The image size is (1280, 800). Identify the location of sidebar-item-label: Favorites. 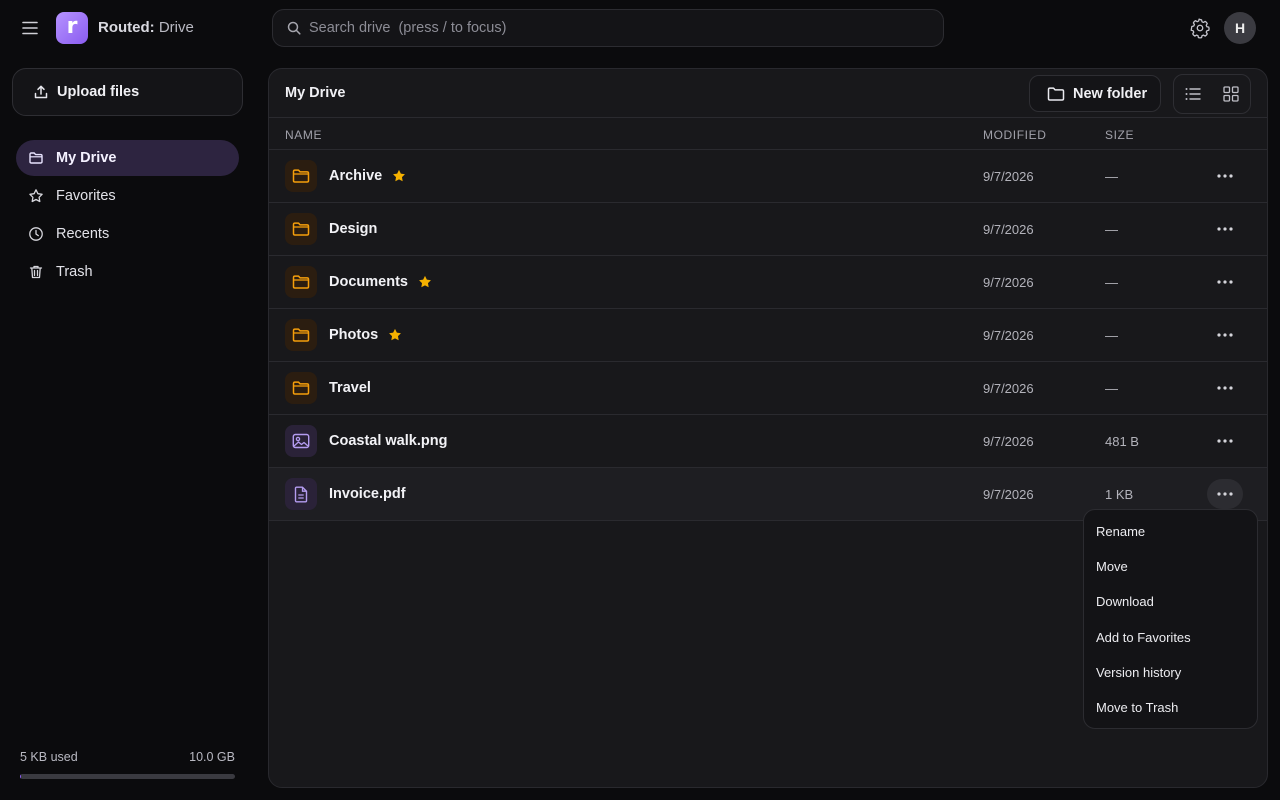
(86, 196).